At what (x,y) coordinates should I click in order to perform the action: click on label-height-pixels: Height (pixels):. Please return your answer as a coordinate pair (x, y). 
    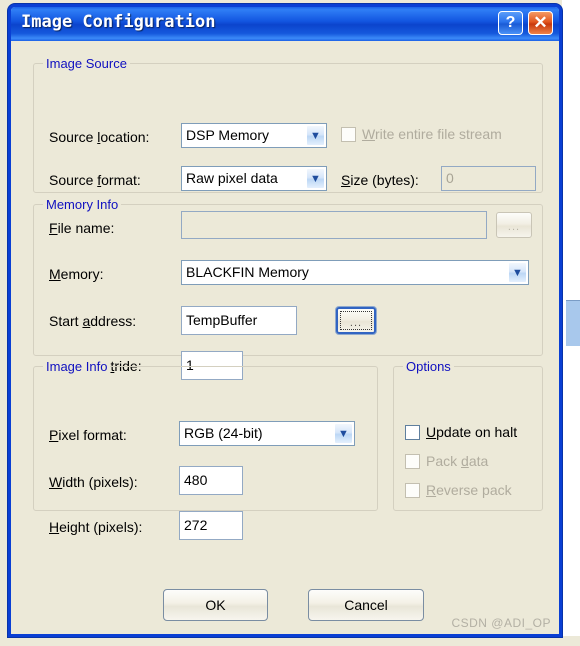
    Looking at the image, I should click on (96, 527).